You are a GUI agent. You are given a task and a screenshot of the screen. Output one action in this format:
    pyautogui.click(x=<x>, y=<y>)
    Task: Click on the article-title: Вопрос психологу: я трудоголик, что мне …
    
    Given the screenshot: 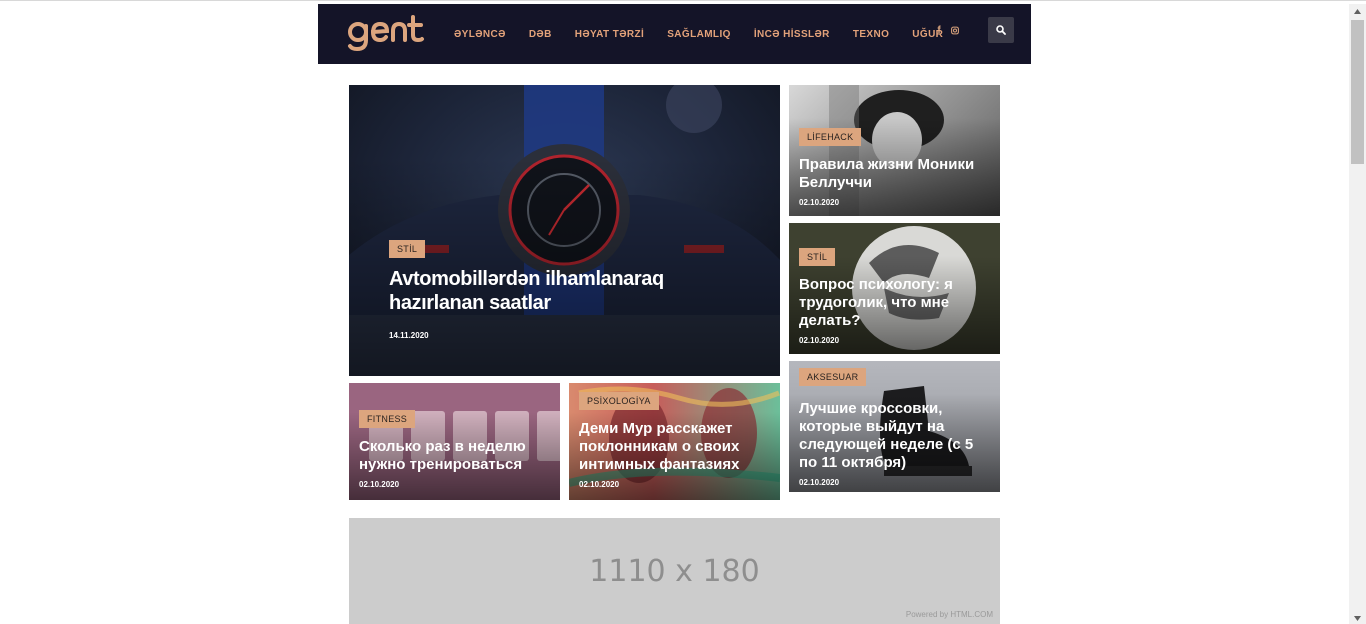 What is the action you would take?
    pyautogui.click(x=891, y=303)
    